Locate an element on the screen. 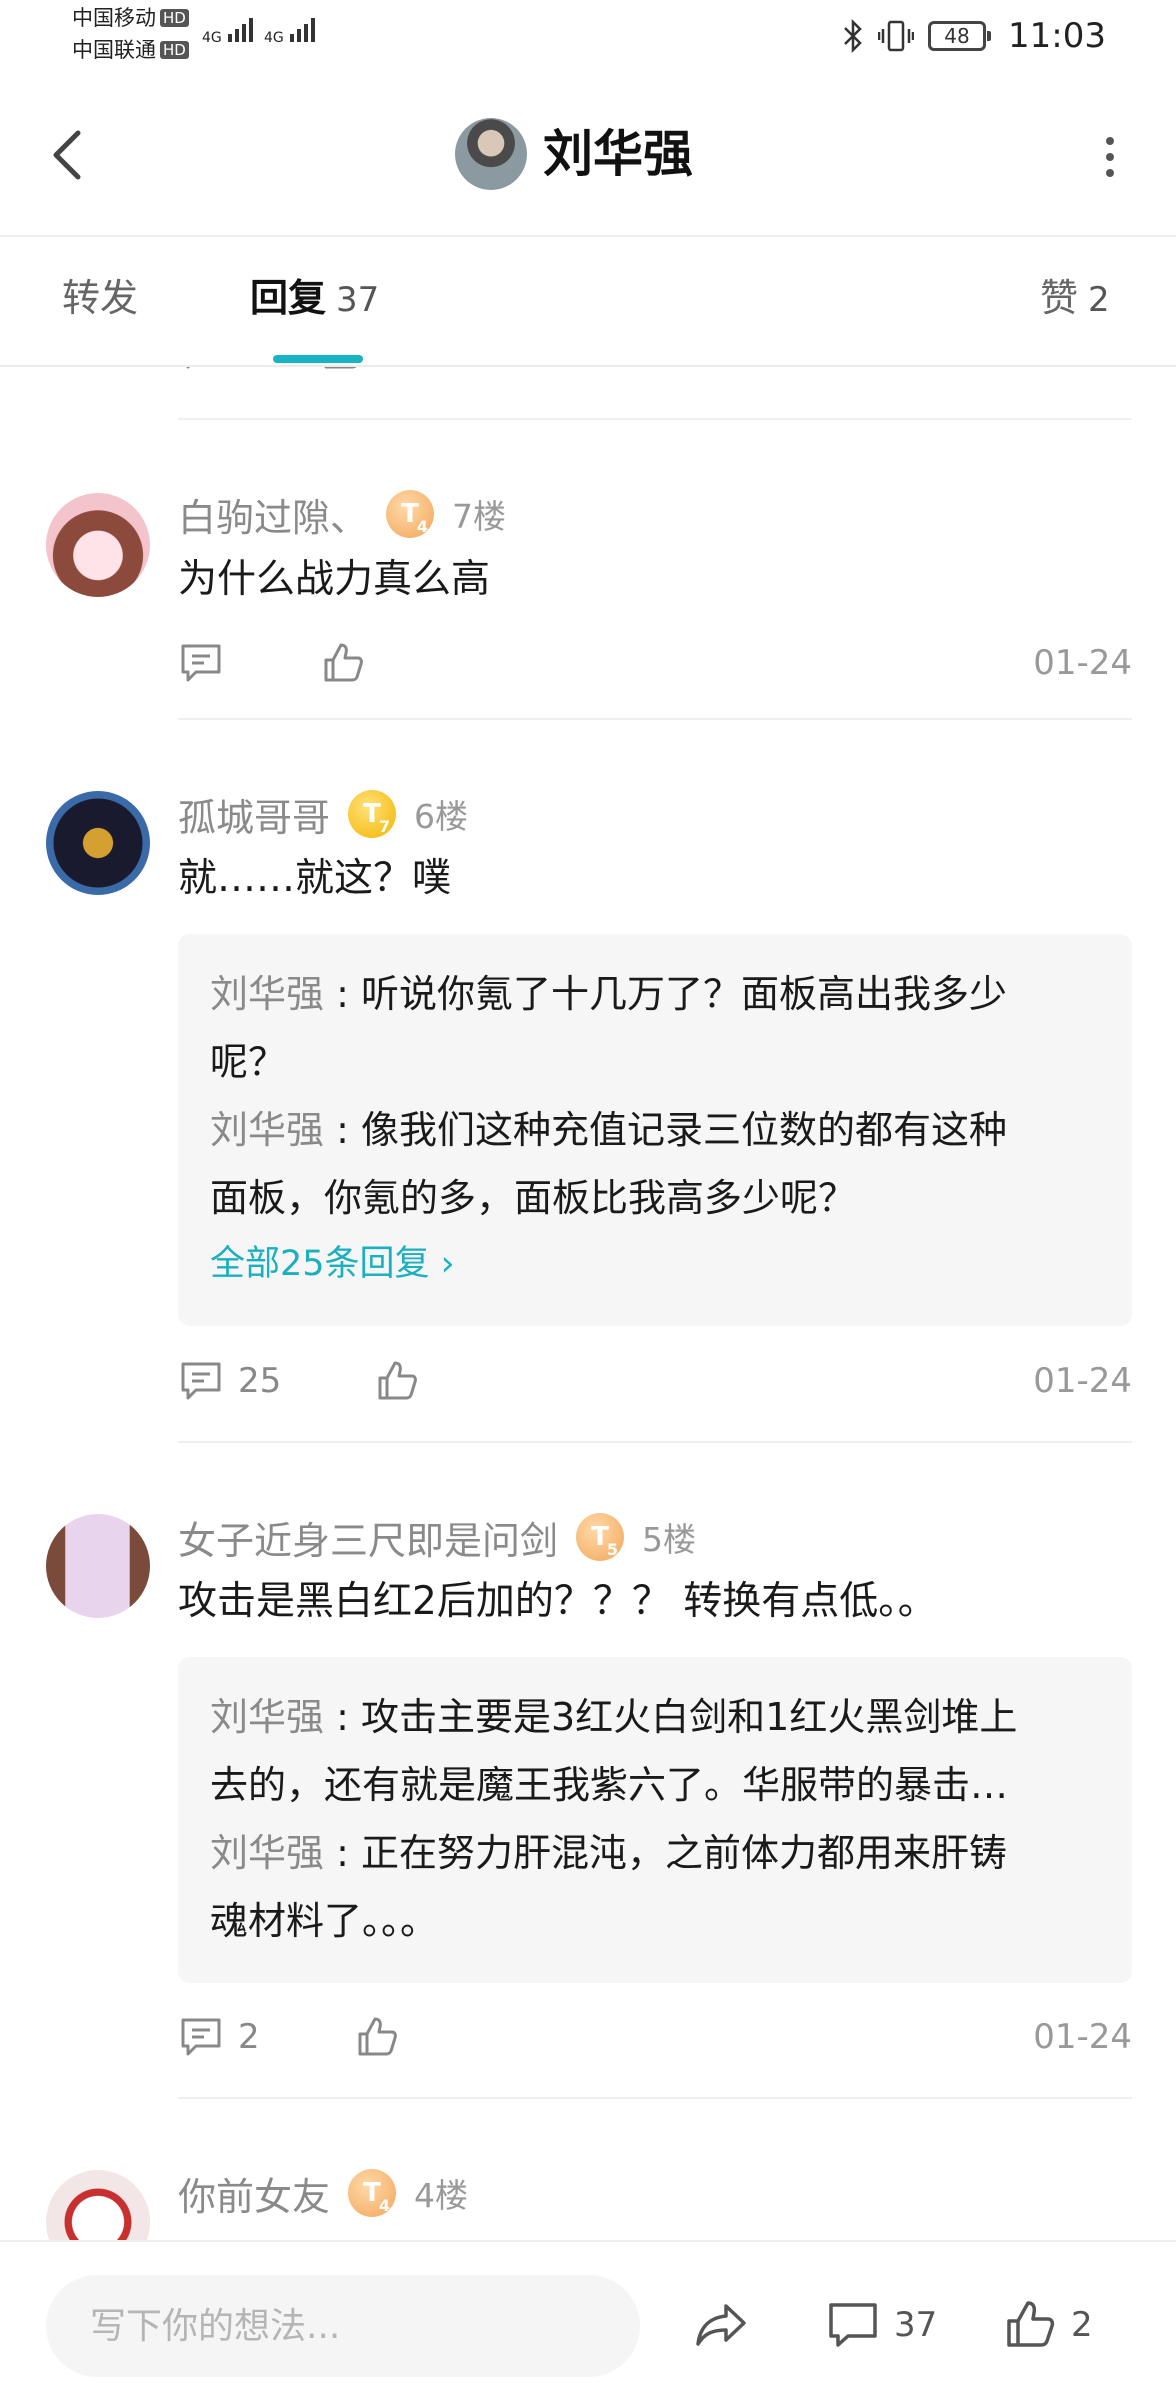 The image size is (1176, 2400). comment-text: 为什么战力真么高 is located at coordinates (334, 579).